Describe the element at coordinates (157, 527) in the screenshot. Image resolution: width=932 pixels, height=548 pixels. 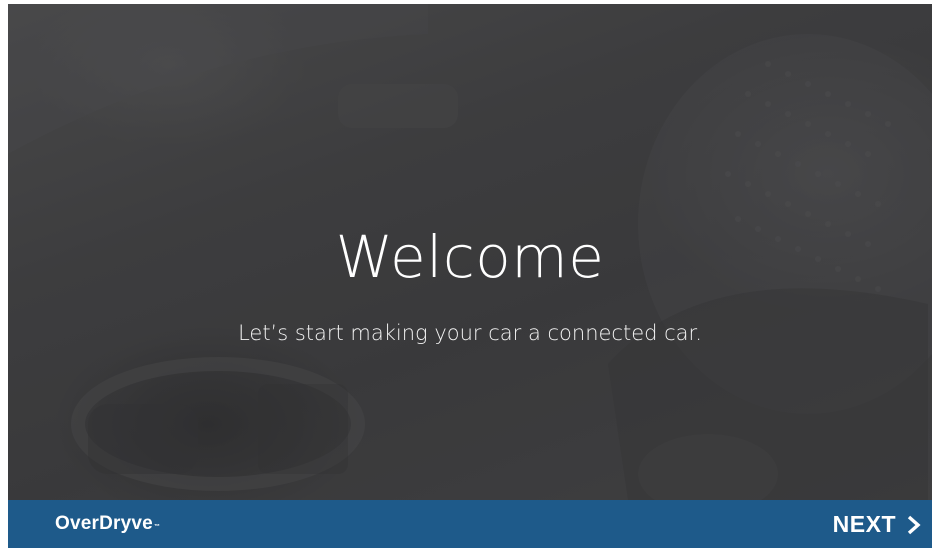
I see `trademark-symbol: ™` at that location.